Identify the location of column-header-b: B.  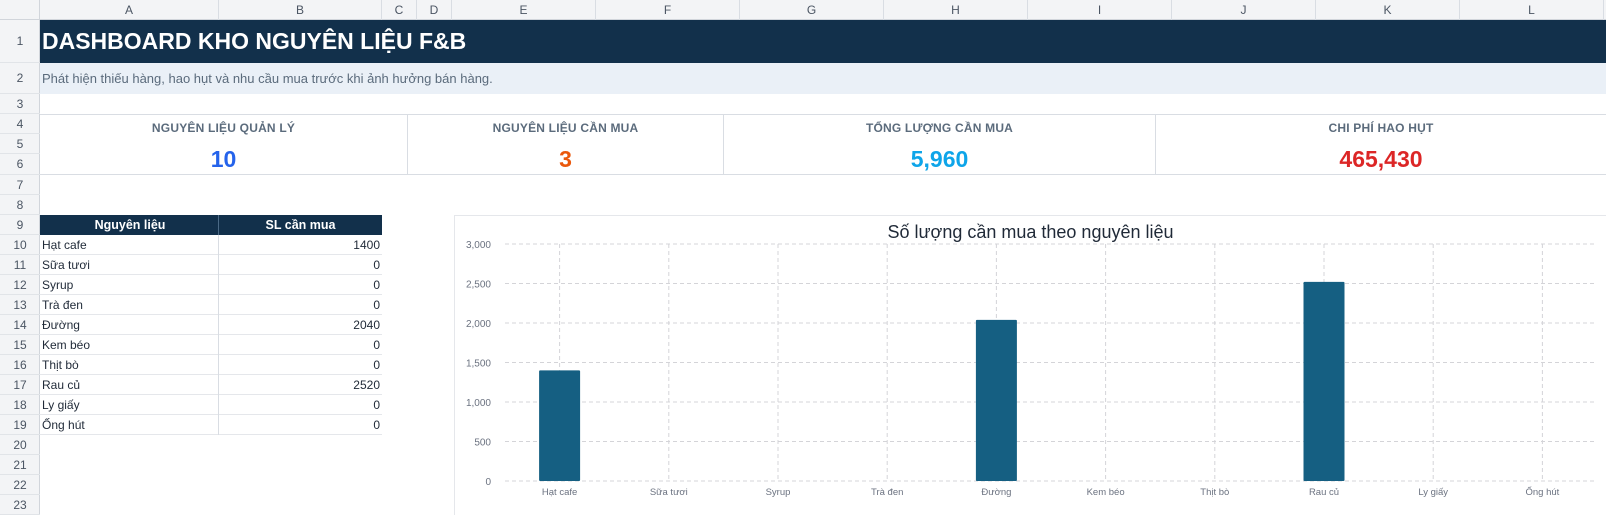
(300, 10).